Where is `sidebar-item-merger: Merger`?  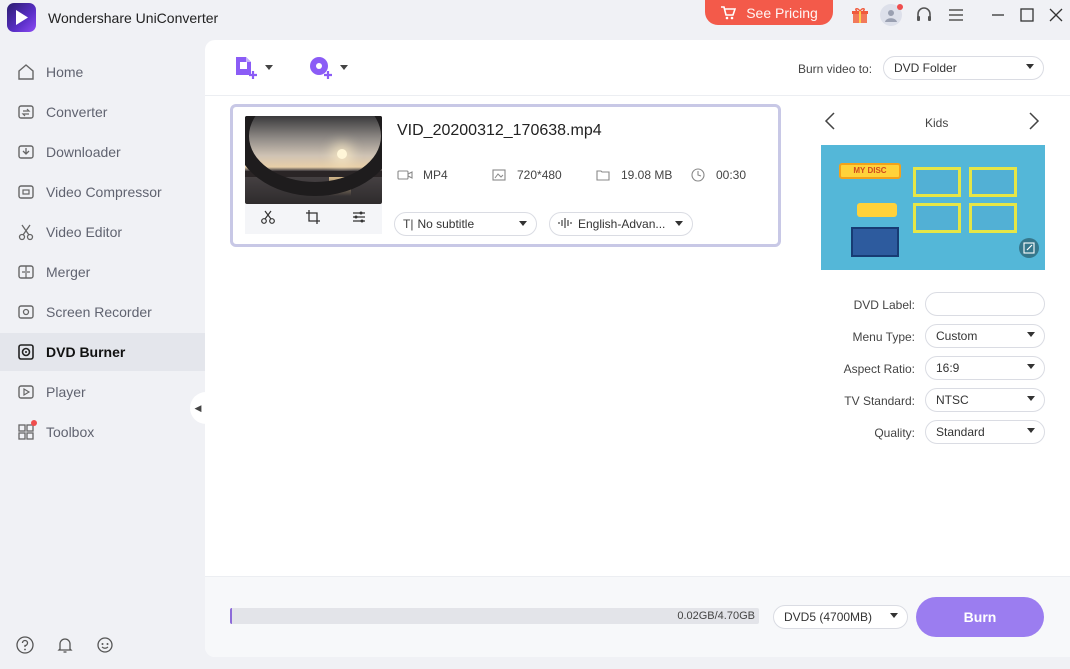
sidebar-item-merger: Merger is located at coordinates (102, 272).